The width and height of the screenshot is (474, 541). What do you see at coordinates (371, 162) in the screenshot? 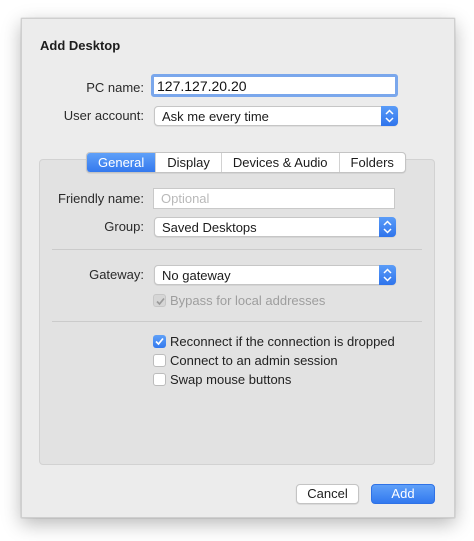
I see `tab-folders: Folders` at bounding box center [371, 162].